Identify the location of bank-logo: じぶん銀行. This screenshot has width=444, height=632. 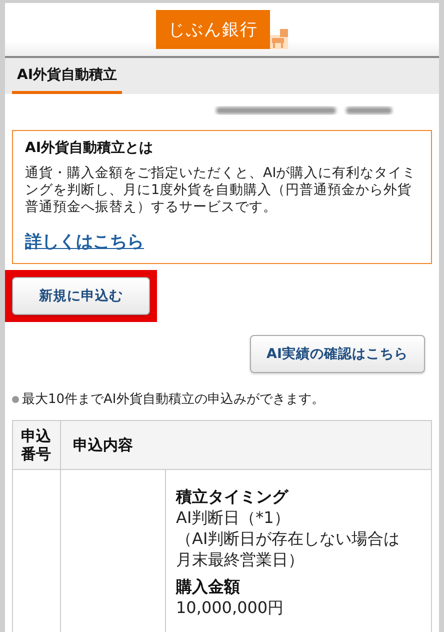
(213, 29).